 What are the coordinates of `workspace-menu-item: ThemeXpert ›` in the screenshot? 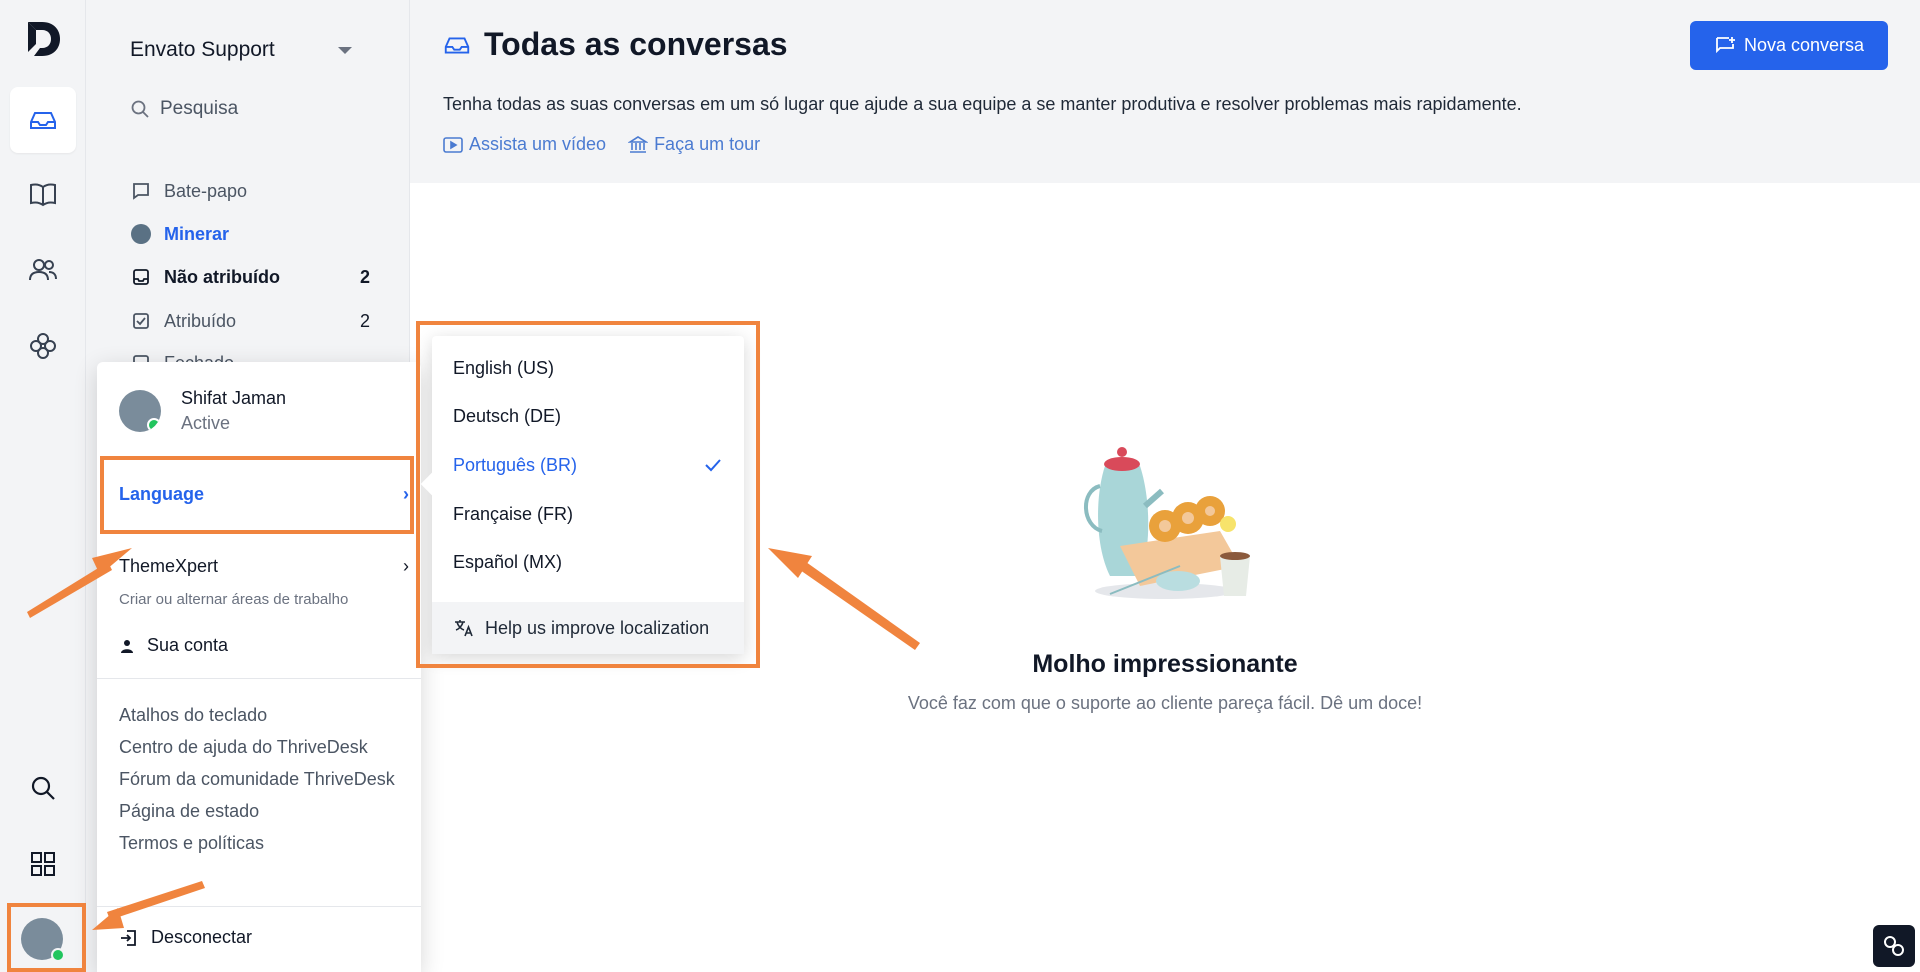 It's located at (264, 566).